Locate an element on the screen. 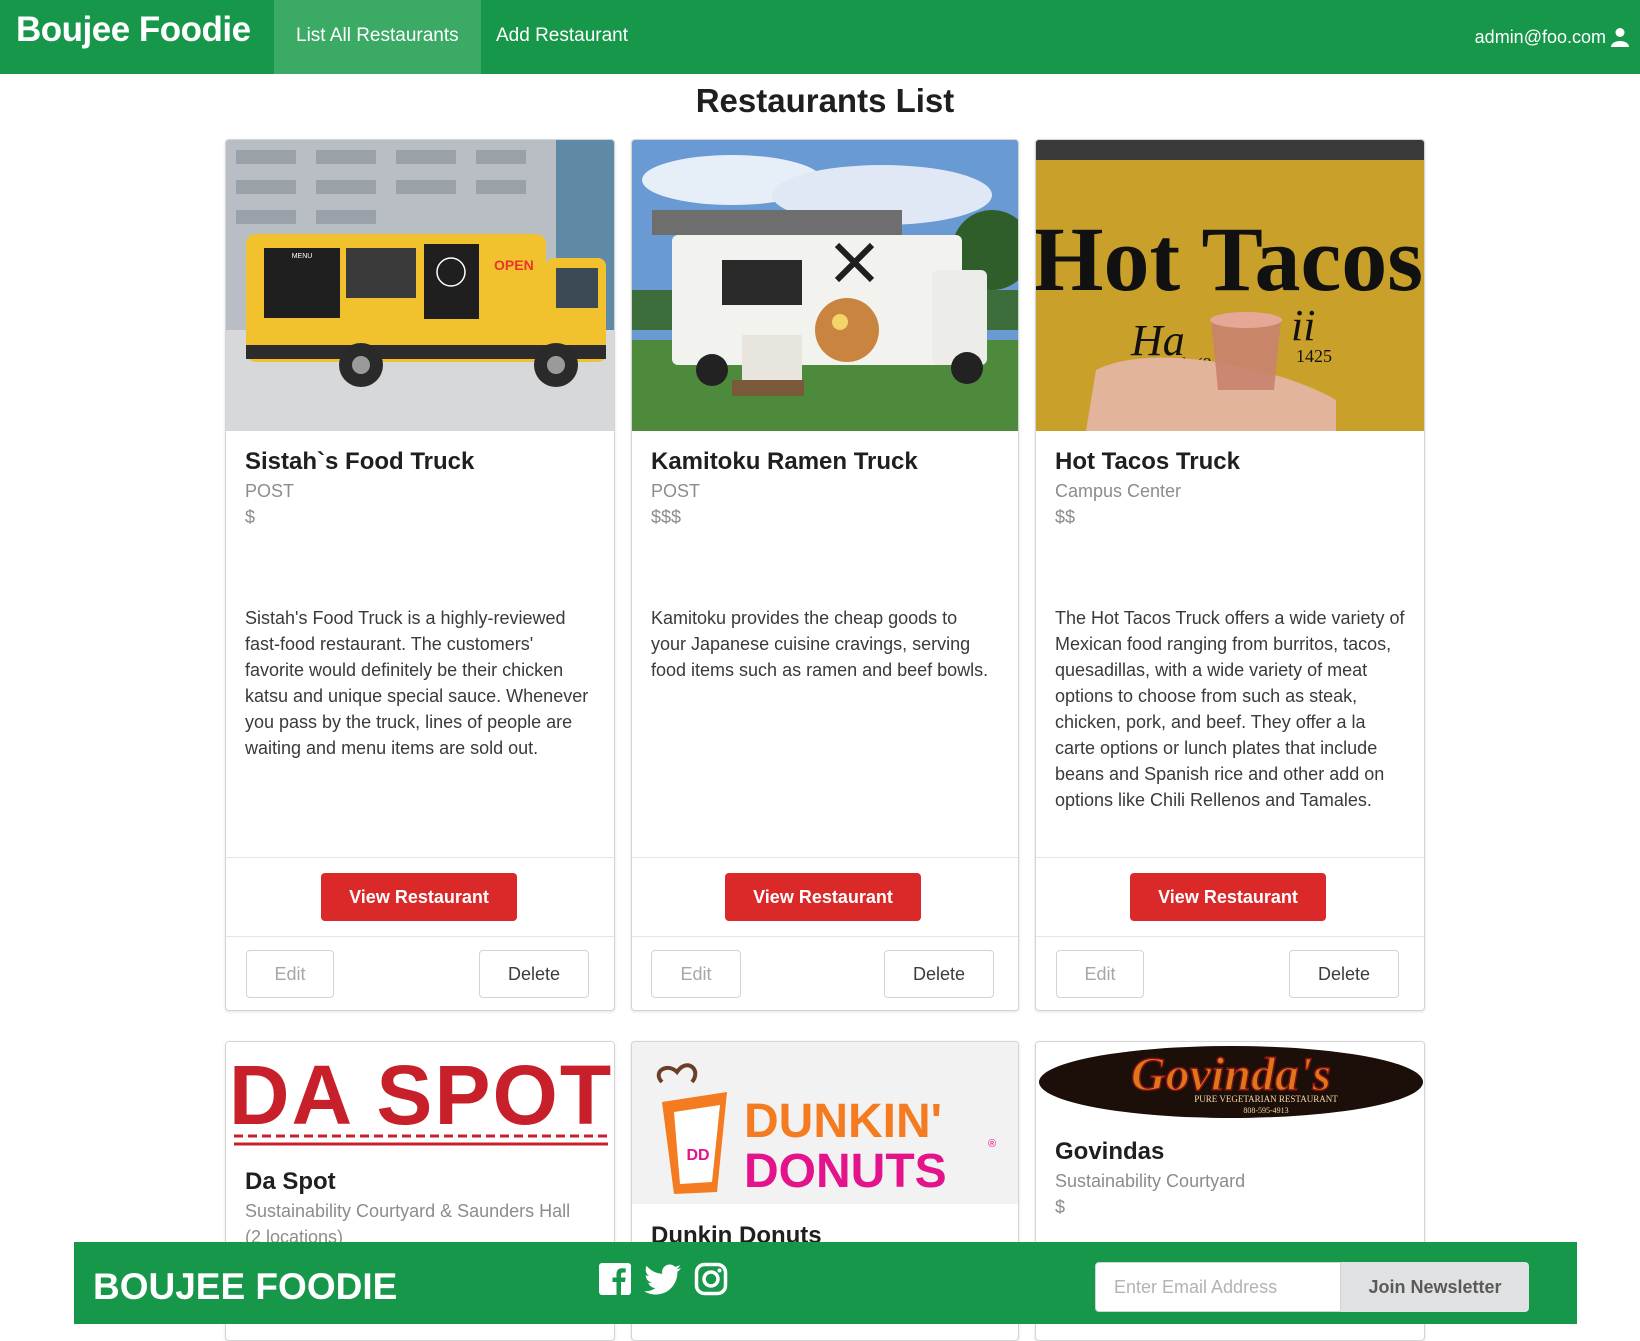 The height and width of the screenshot is (1341, 1640). hot-tacos-sign: Hot Tacos is located at coordinates (1229, 259).